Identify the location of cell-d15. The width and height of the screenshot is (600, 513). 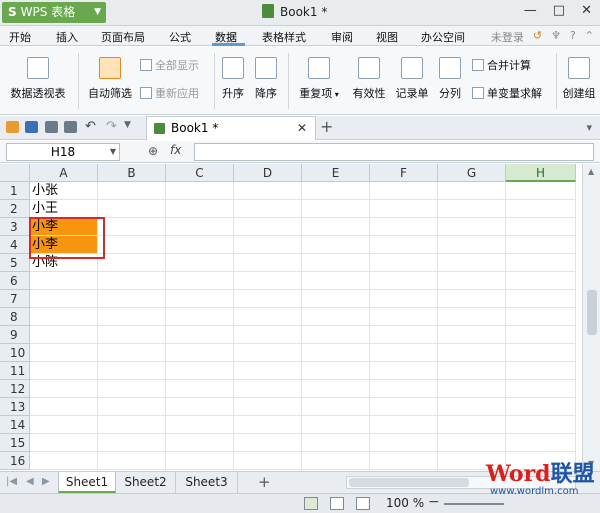
(268, 443).